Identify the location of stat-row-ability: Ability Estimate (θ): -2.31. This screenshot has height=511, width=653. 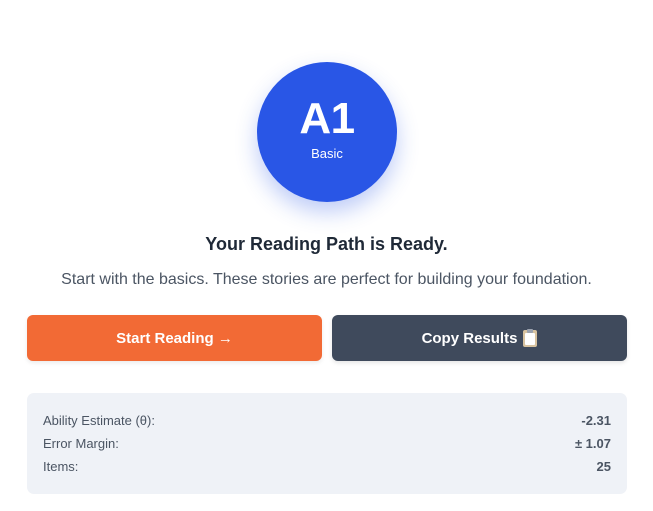
(327, 420).